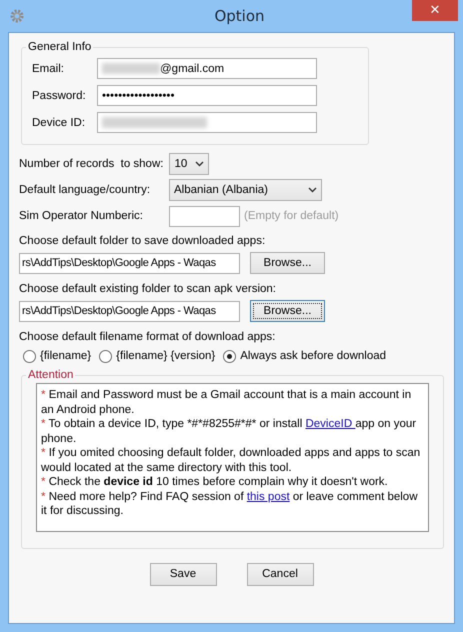 Image resolution: width=463 pixels, height=632 pixels. Describe the element at coordinates (245, 190) in the screenshot. I see `language-dropdown: Albanian (Albania)` at that location.